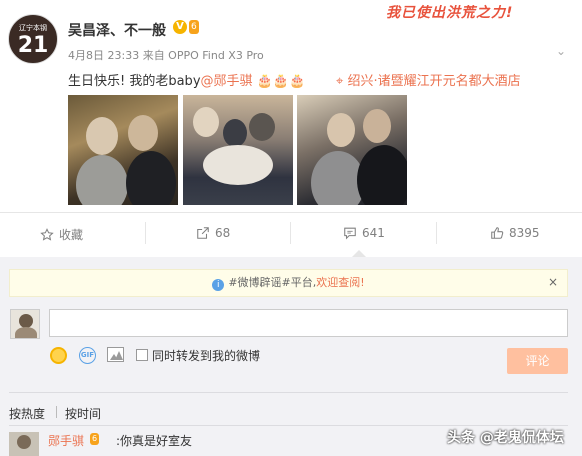  I want to click on comment-input, so click(308, 323).